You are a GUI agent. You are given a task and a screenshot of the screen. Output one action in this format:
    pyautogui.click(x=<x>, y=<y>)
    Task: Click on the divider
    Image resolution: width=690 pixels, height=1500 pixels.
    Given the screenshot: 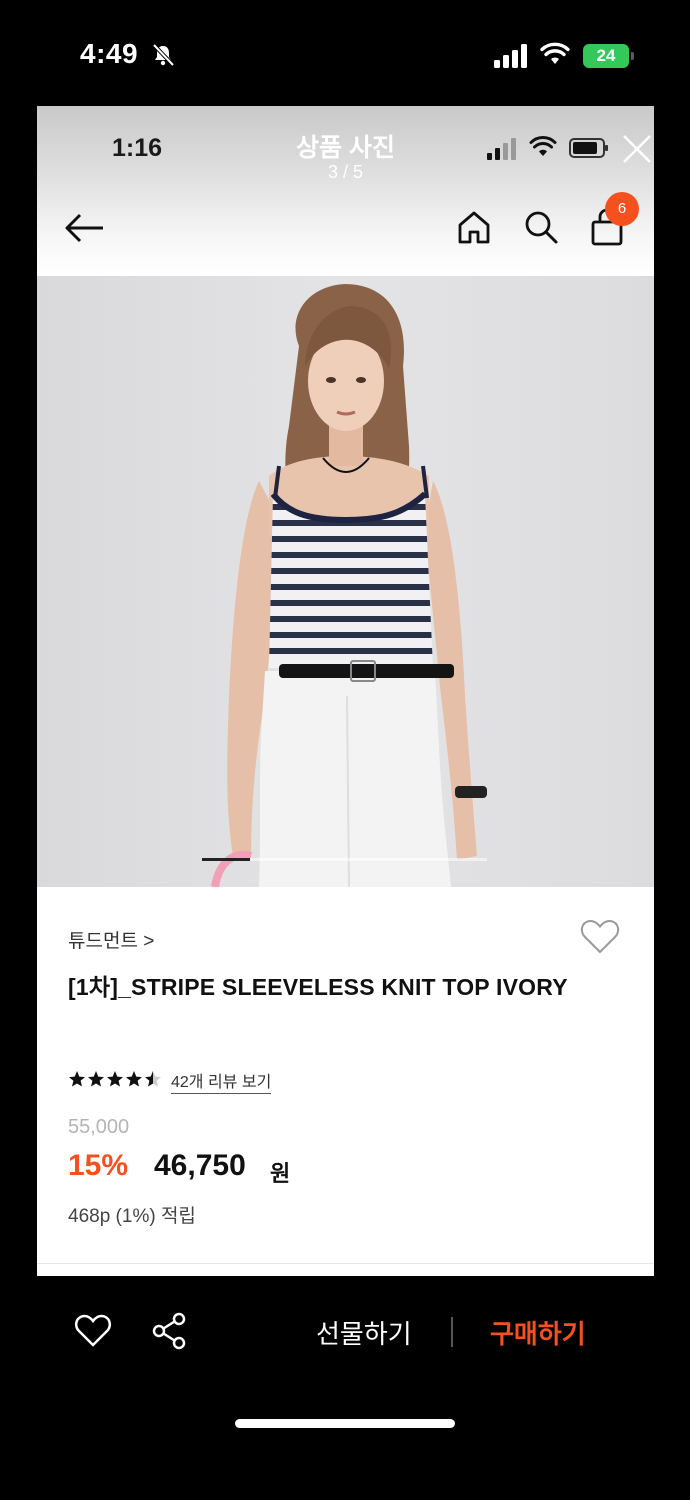 What is the action you would take?
    pyautogui.click(x=345, y=1263)
    